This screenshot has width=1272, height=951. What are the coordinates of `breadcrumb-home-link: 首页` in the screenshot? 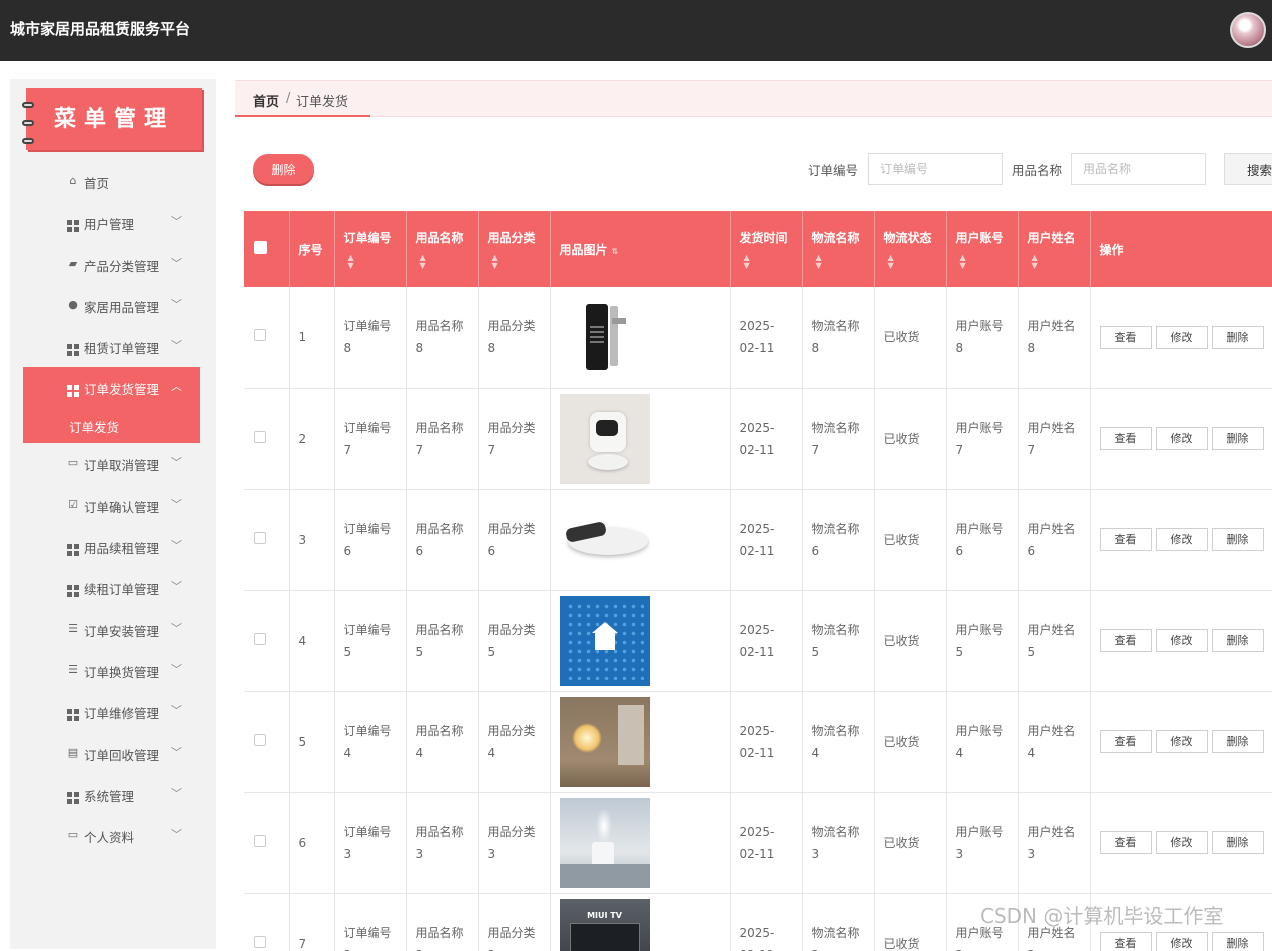 It's located at (266, 100).